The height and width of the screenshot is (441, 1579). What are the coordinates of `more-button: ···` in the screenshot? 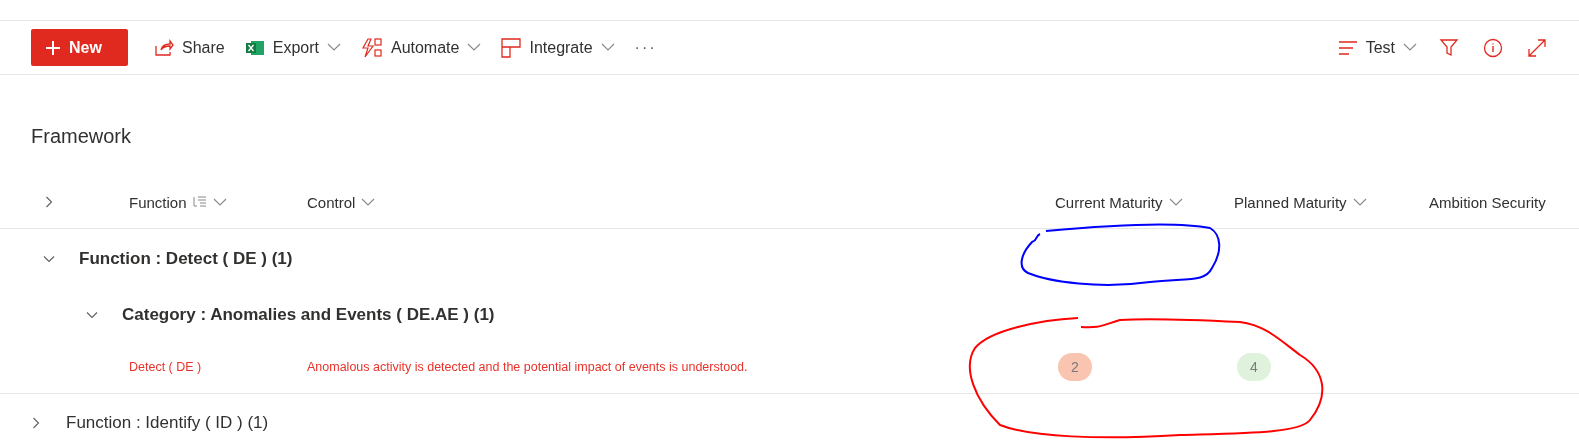 It's located at (645, 47).